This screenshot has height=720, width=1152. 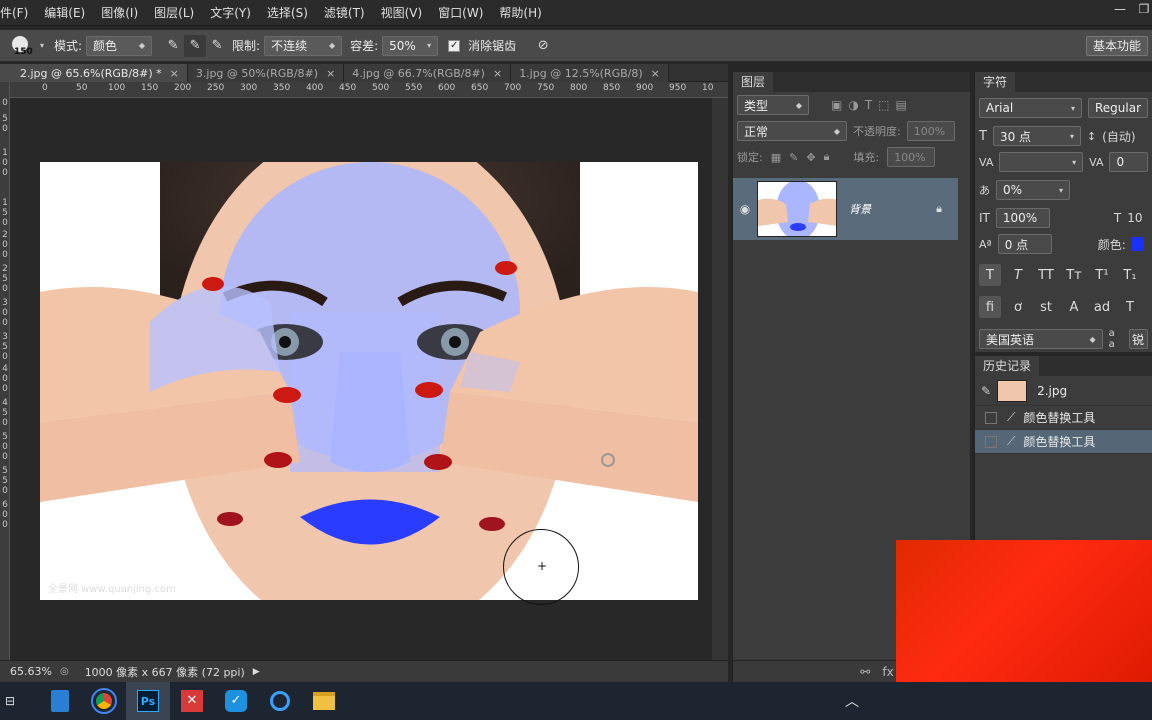 I want to click on vertical-scale-input: 100%, so click(x=1022, y=218).